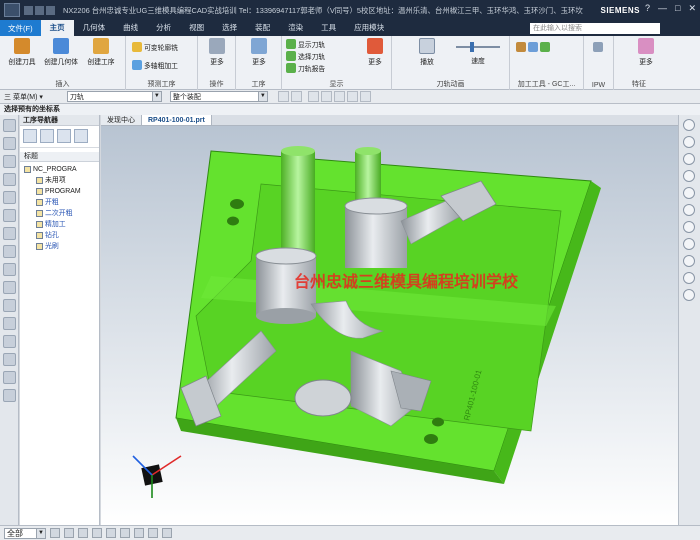 The height and width of the screenshot is (540, 700). I want to click on toolpath-report-button: 刀轨报告, so click(305, 68).